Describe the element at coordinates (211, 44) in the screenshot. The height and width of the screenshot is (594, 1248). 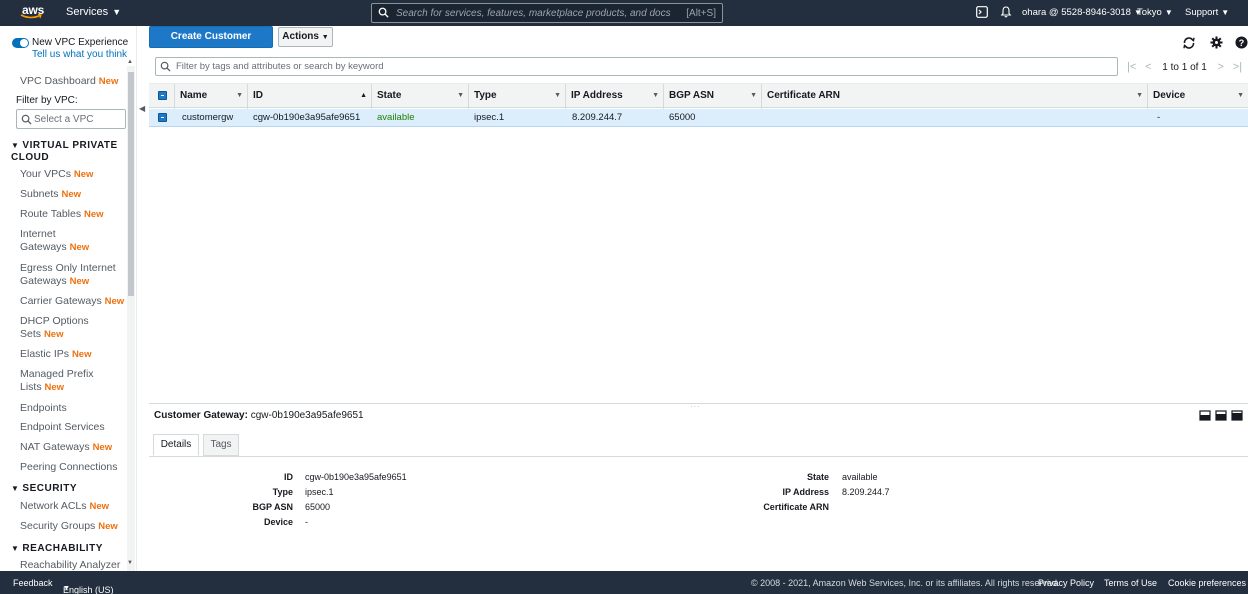
I see `create-customer-gateway-button: Create Customer Gateway` at that location.